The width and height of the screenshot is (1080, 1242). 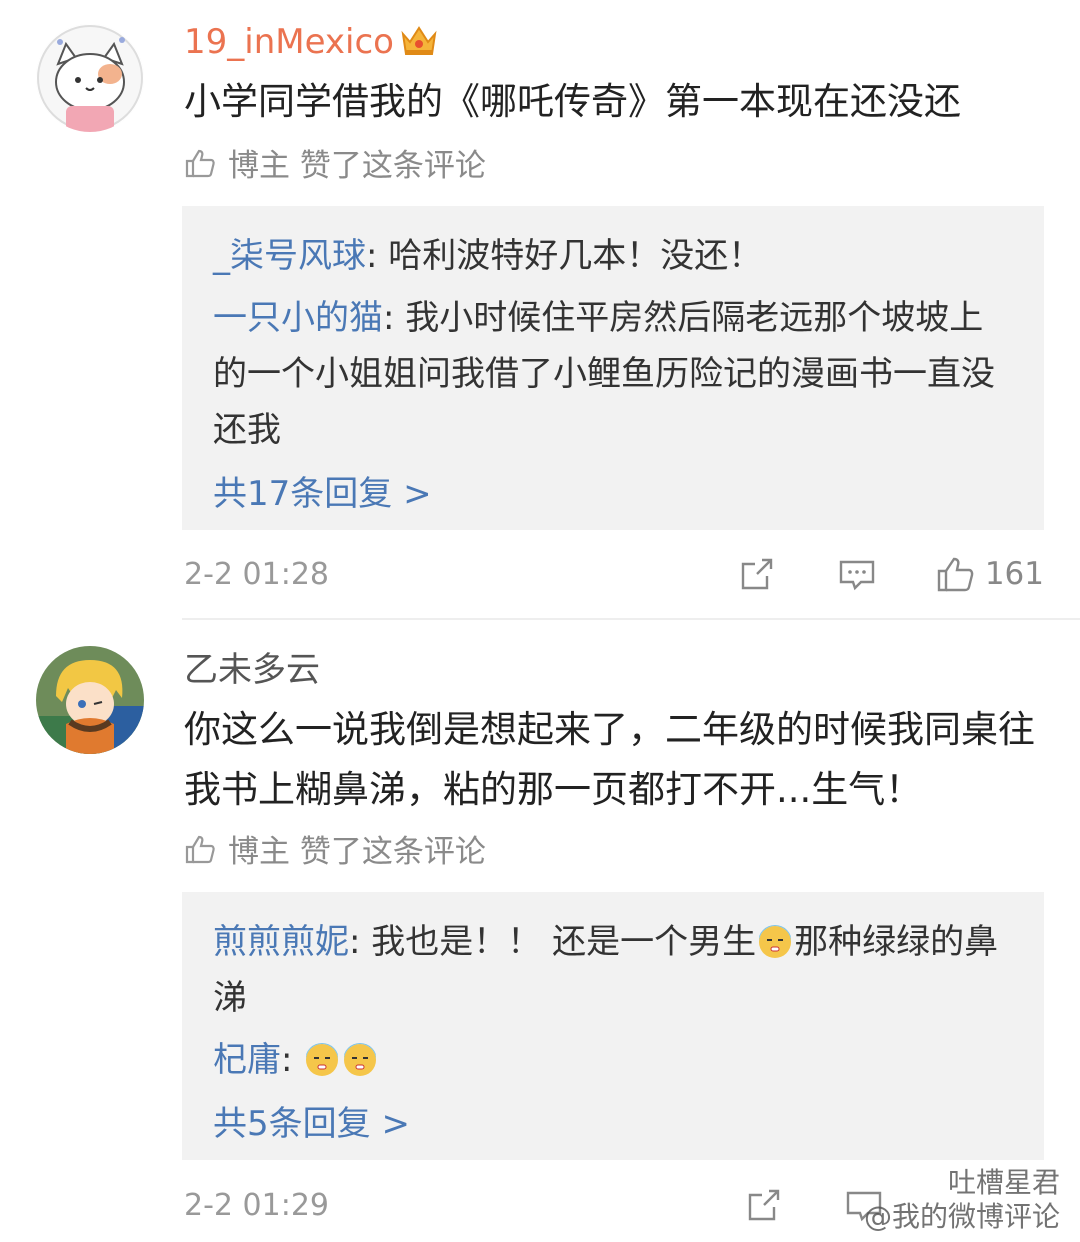 I want to click on reply-text: 哈利波特好几本！没还！, so click(x=575, y=256).